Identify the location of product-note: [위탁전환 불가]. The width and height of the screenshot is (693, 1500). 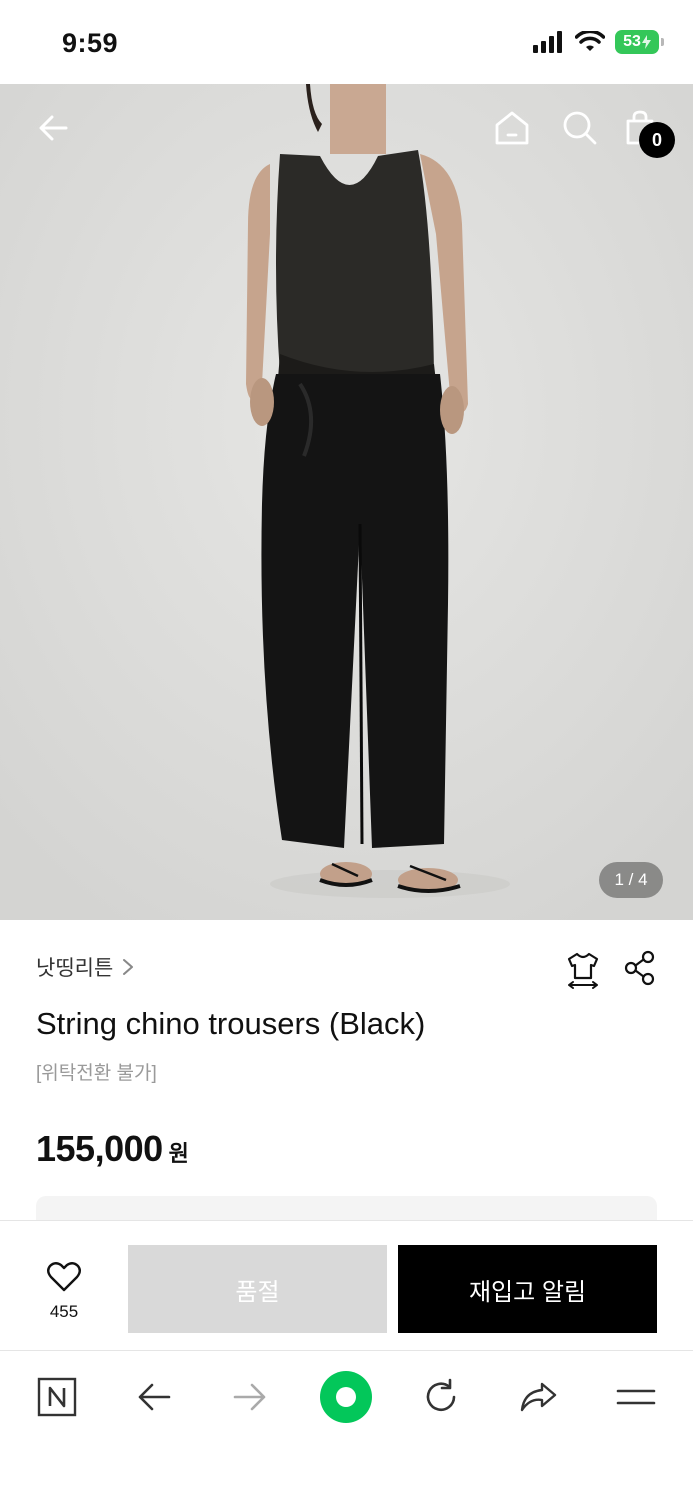
(96, 1073).